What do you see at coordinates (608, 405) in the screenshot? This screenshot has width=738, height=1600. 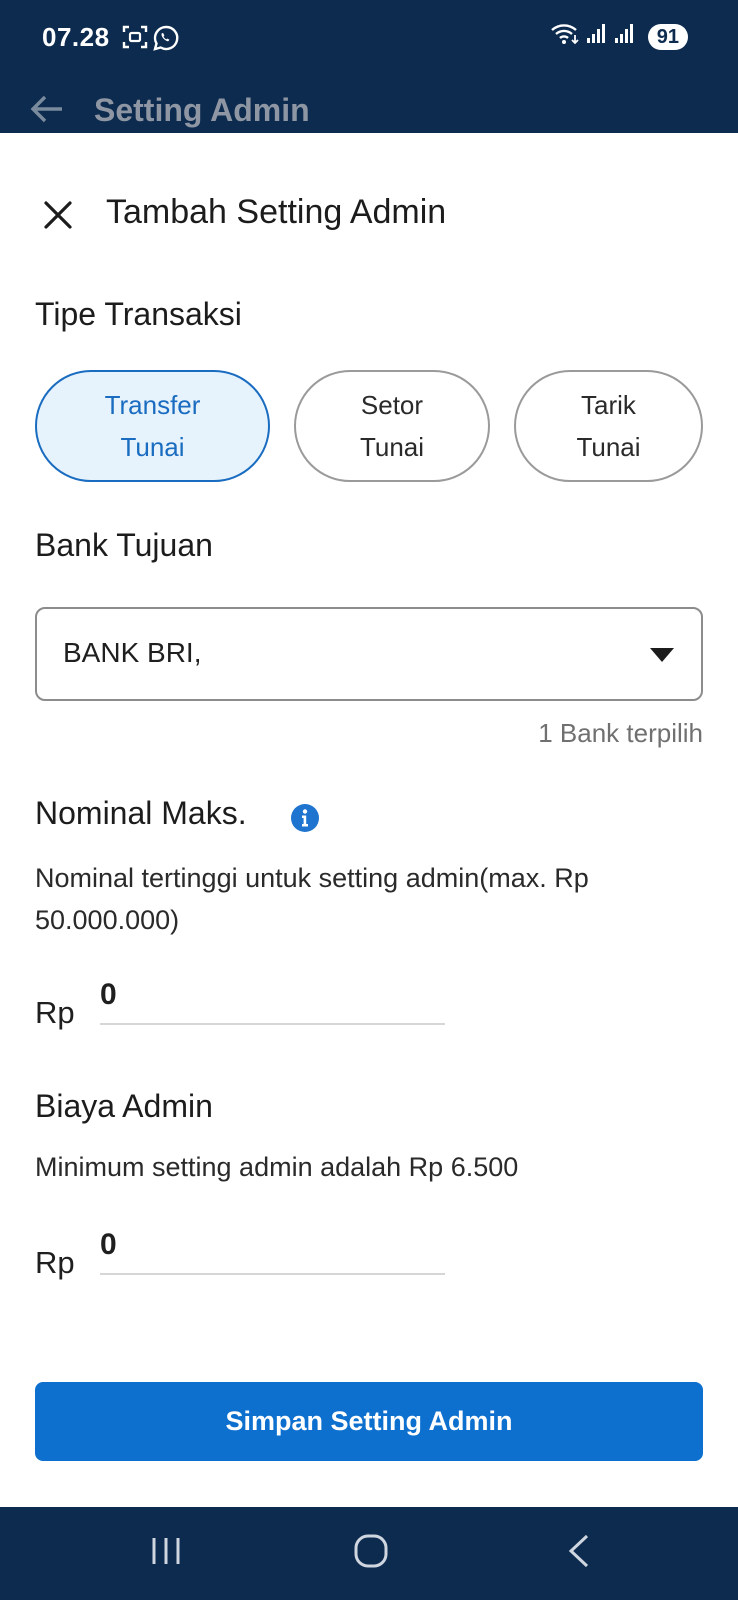 I see `chip-label-line1: Tarik` at bounding box center [608, 405].